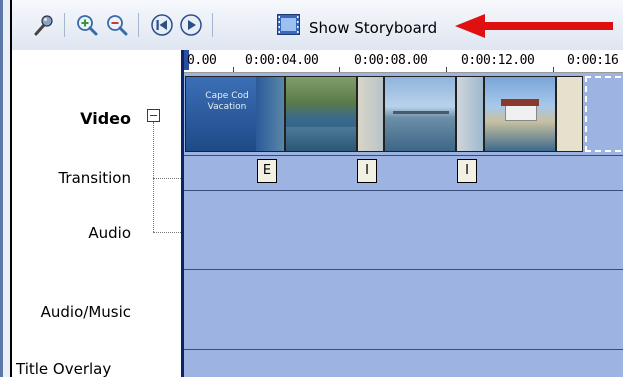 The height and width of the screenshot is (378, 623). What do you see at coordinates (498, 60) in the screenshot?
I see `ruler-tick-label: 0:00:12.00` at bounding box center [498, 60].